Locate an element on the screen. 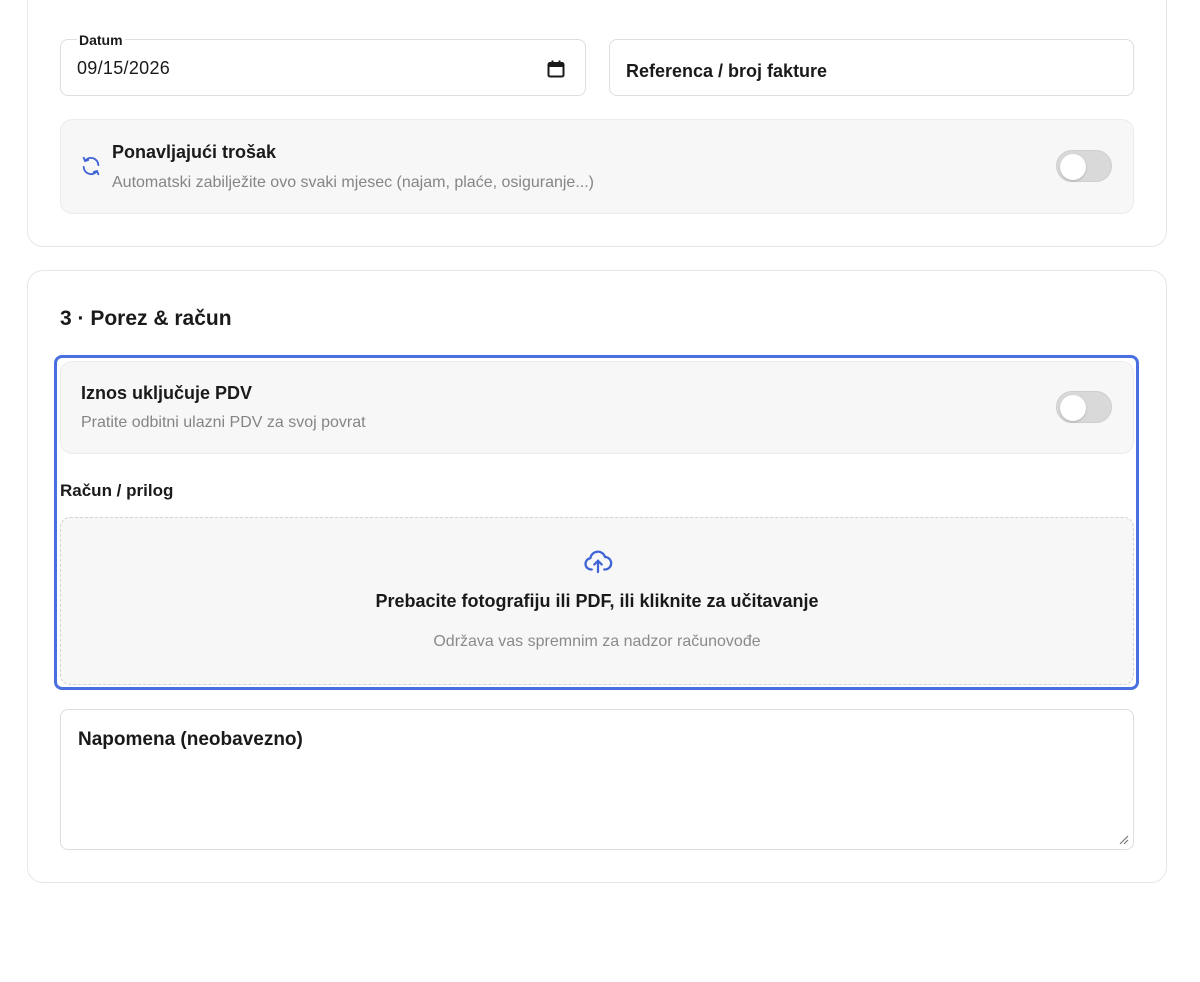  refresh-icon is located at coordinates (91, 166).